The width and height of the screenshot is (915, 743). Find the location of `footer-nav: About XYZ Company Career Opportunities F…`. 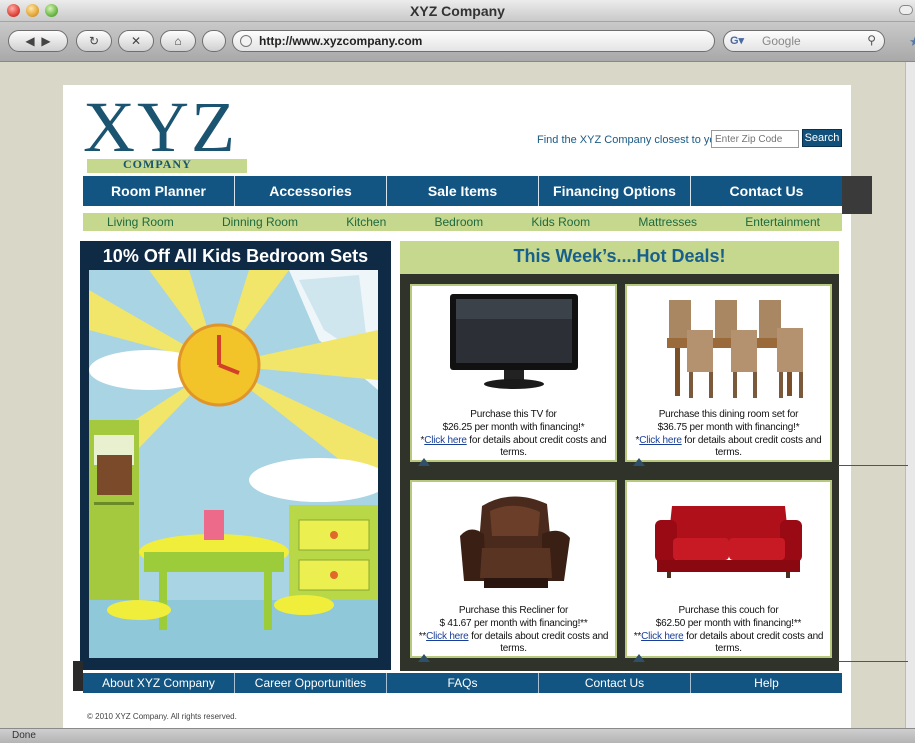

footer-nav: About XYZ Company Career Opportunities F… is located at coordinates (462, 683).